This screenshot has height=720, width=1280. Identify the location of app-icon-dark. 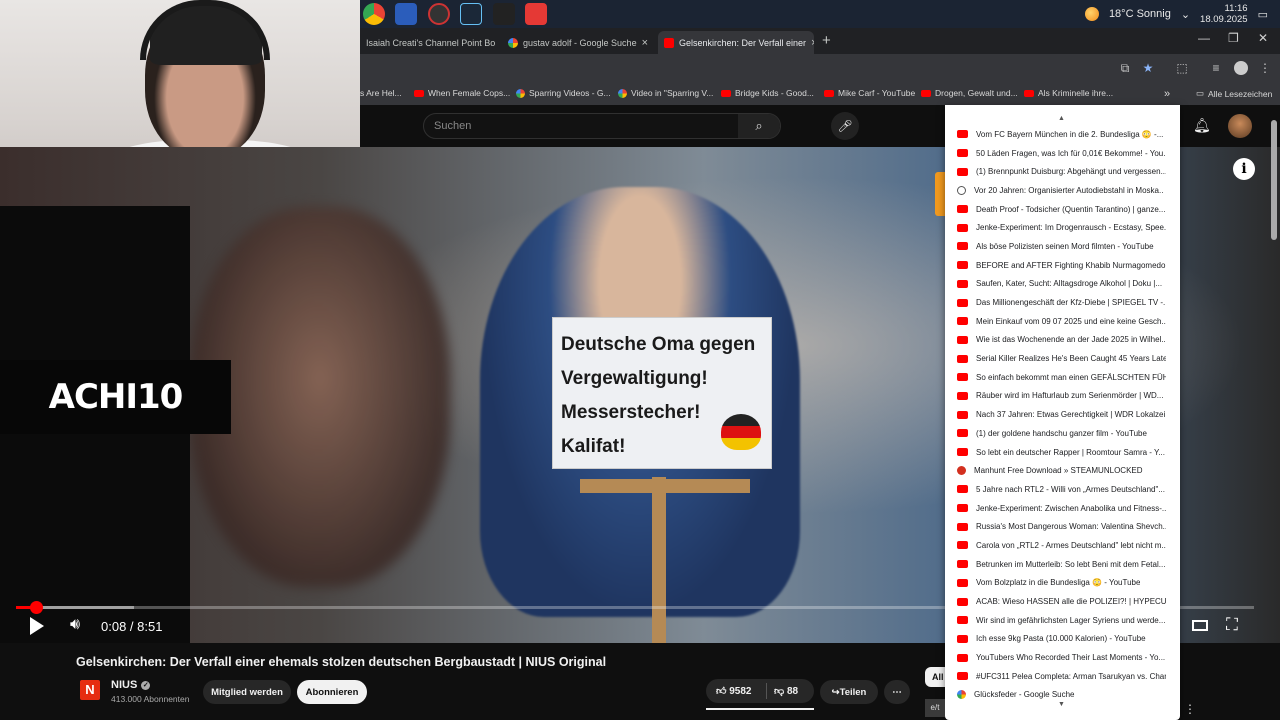
(504, 14).